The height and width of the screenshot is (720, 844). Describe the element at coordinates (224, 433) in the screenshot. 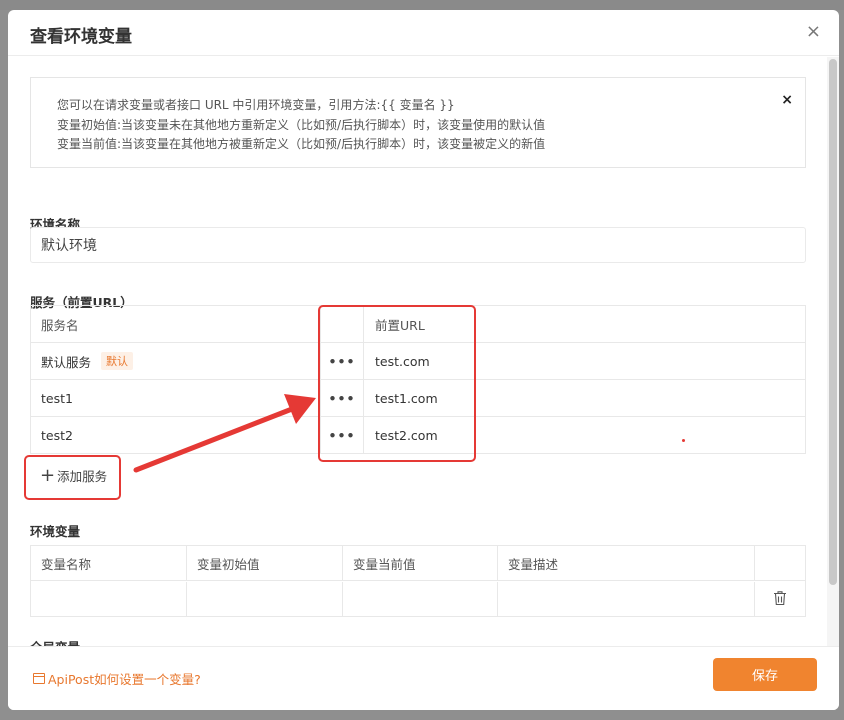

I see `annotation-arrow` at that location.